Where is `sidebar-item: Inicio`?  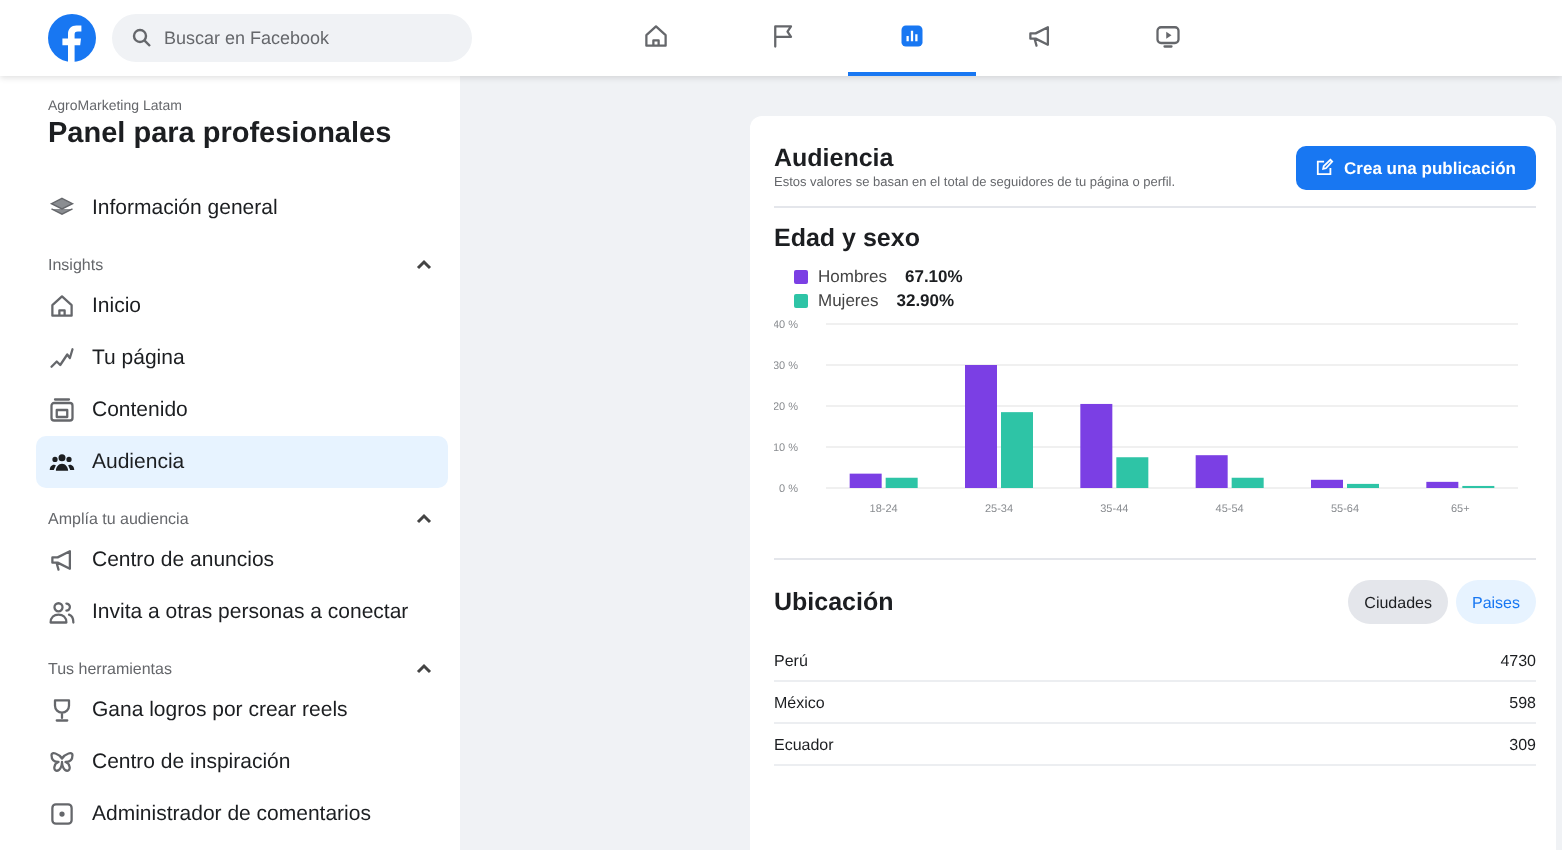 sidebar-item: Inicio is located at coordinates (242, 306).